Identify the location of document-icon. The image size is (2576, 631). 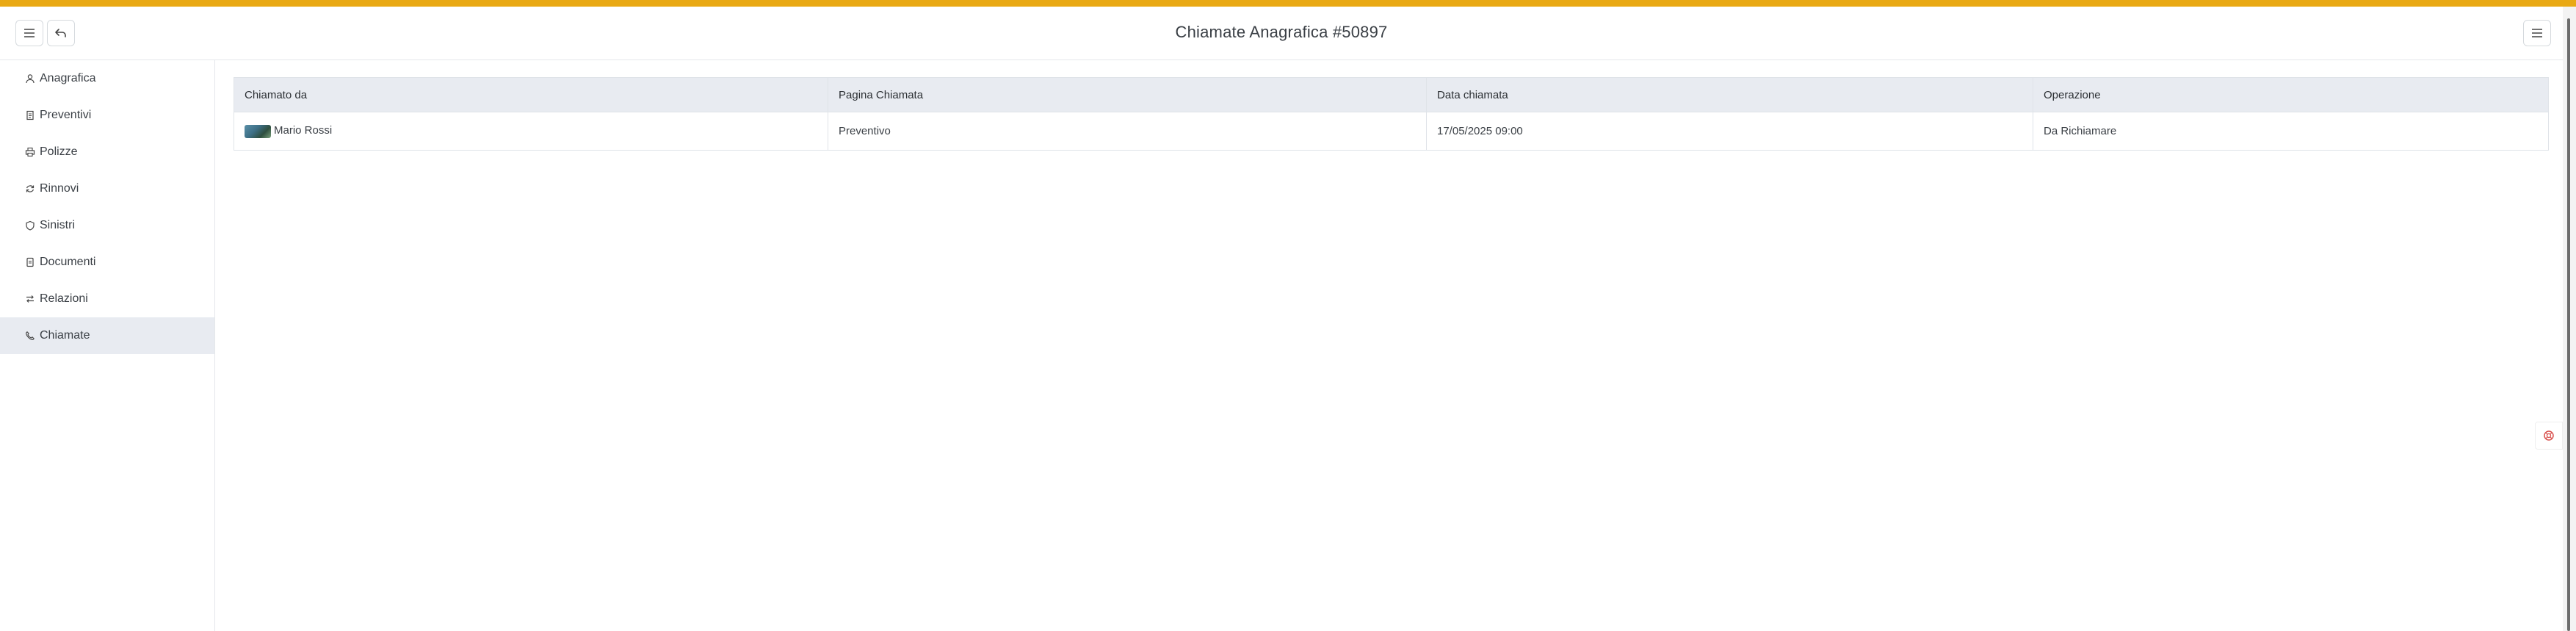
(30, 115).